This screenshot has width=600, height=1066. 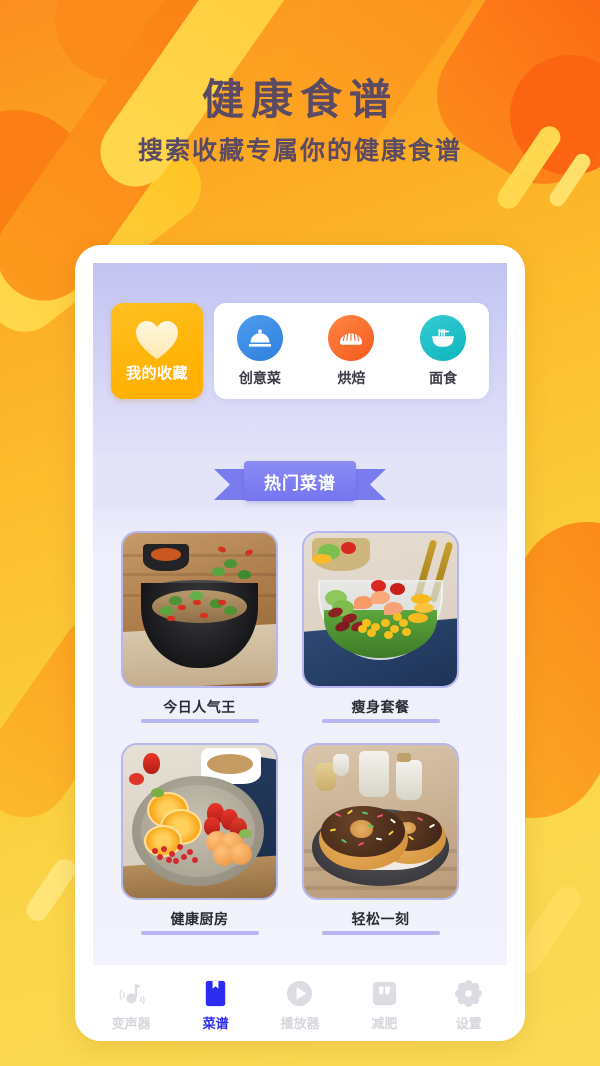 What do you see at coordinates (468, 993) in the screenshot?
I see `gear-icon` at bounding box center [468, 993].